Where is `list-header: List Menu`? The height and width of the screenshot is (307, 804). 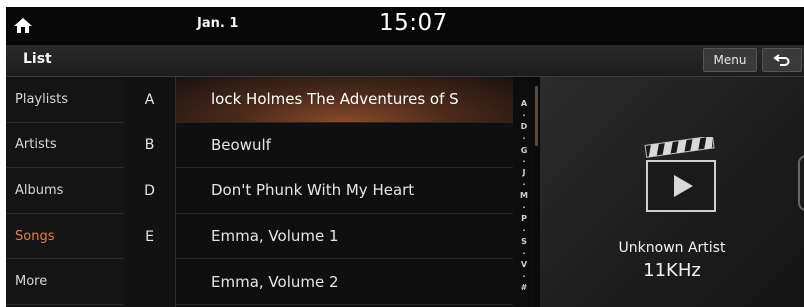 list-header: List Menu is located at coordinates (405, 61).